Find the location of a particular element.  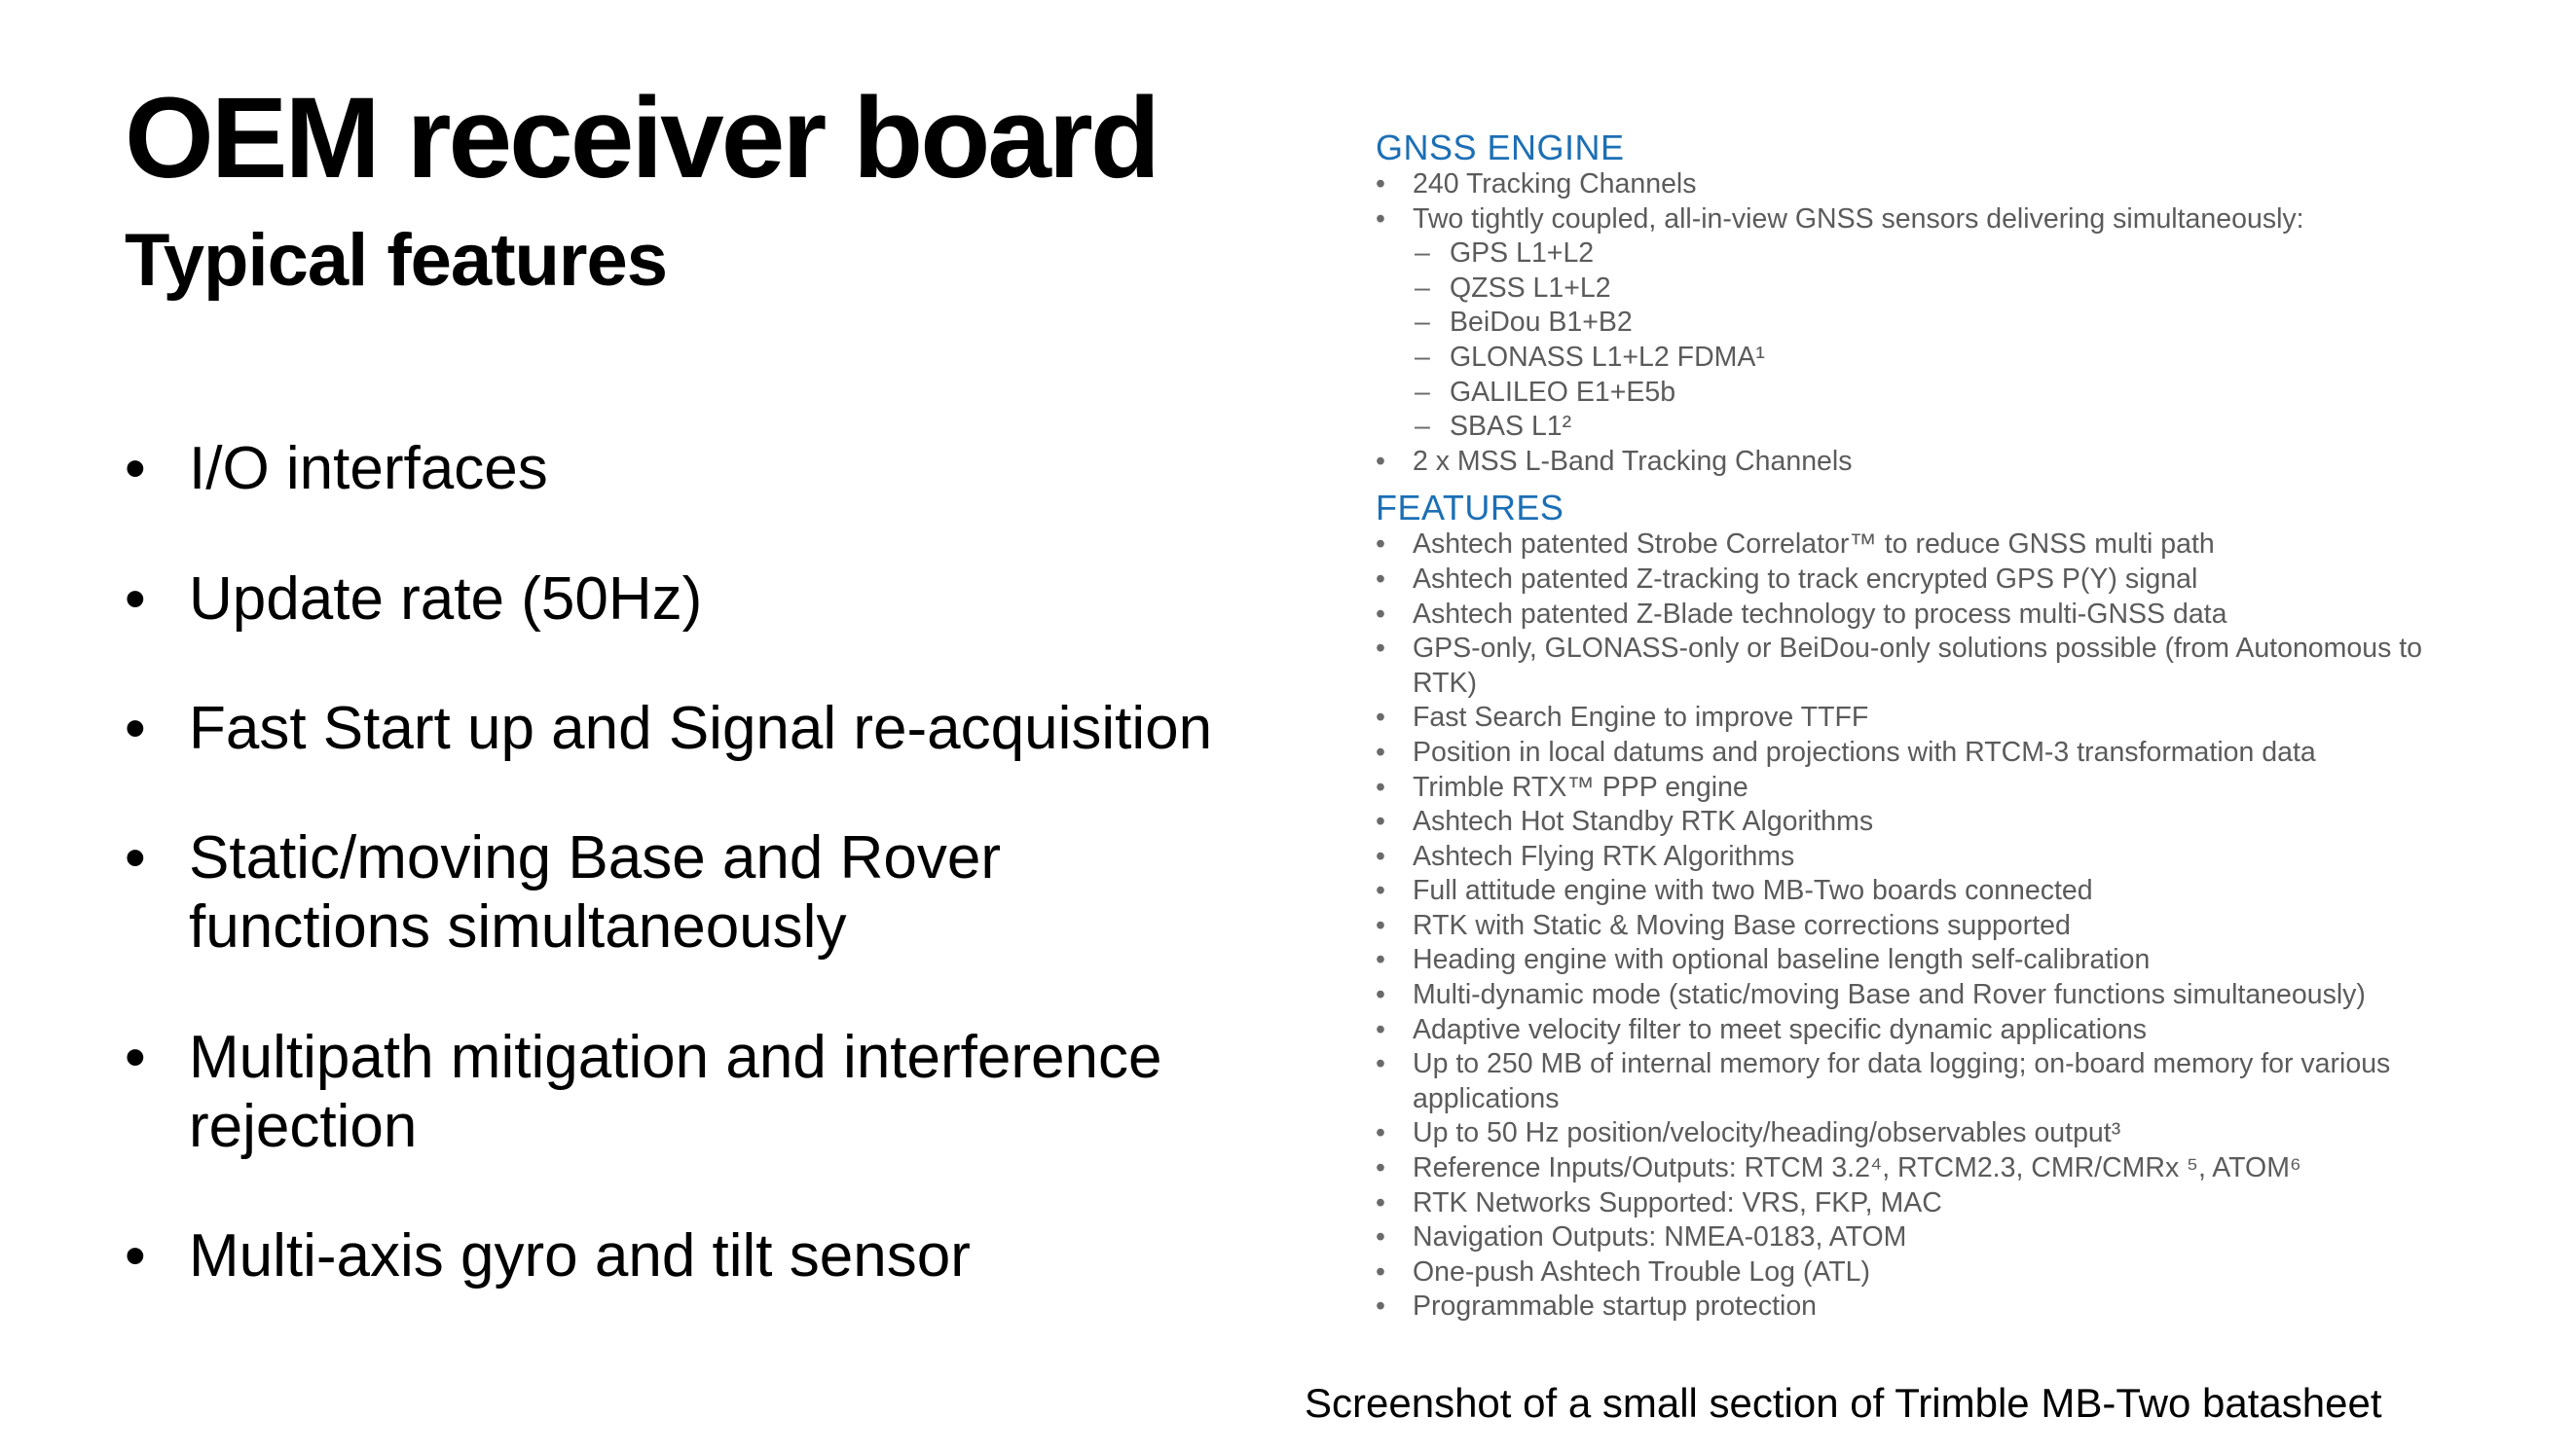

list-item-text: Programmable startup protection is located at coordinates (1615, 1306).